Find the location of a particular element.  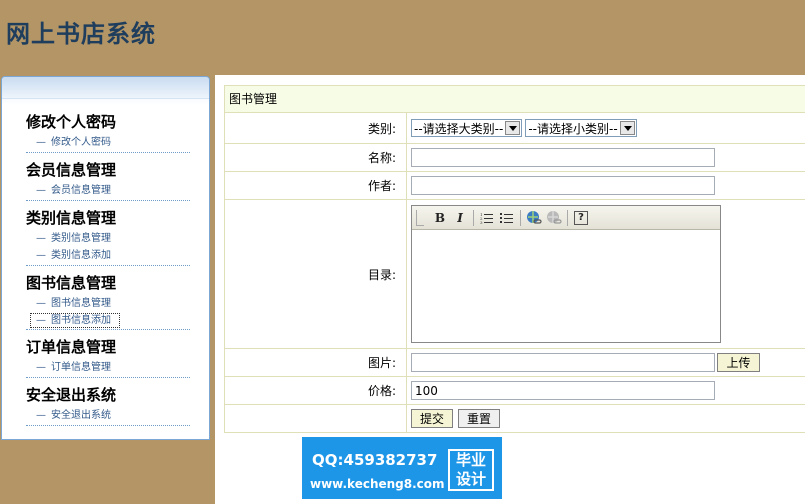

menu-group-categories: 类别信息管理 — 类别信息管理 — 类别信息添加 is located at coordinates (108, 236).